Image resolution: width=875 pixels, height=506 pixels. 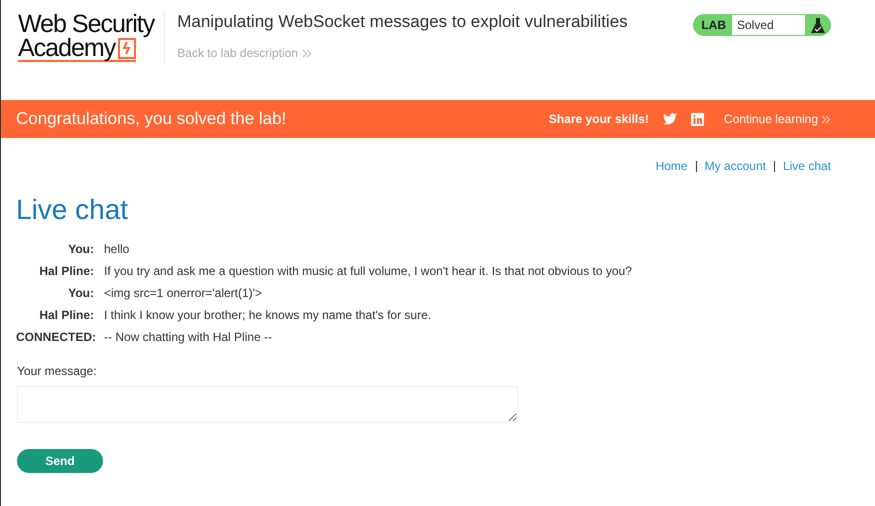 I want to click on status-text: Solved, so click(x=768, y=25).